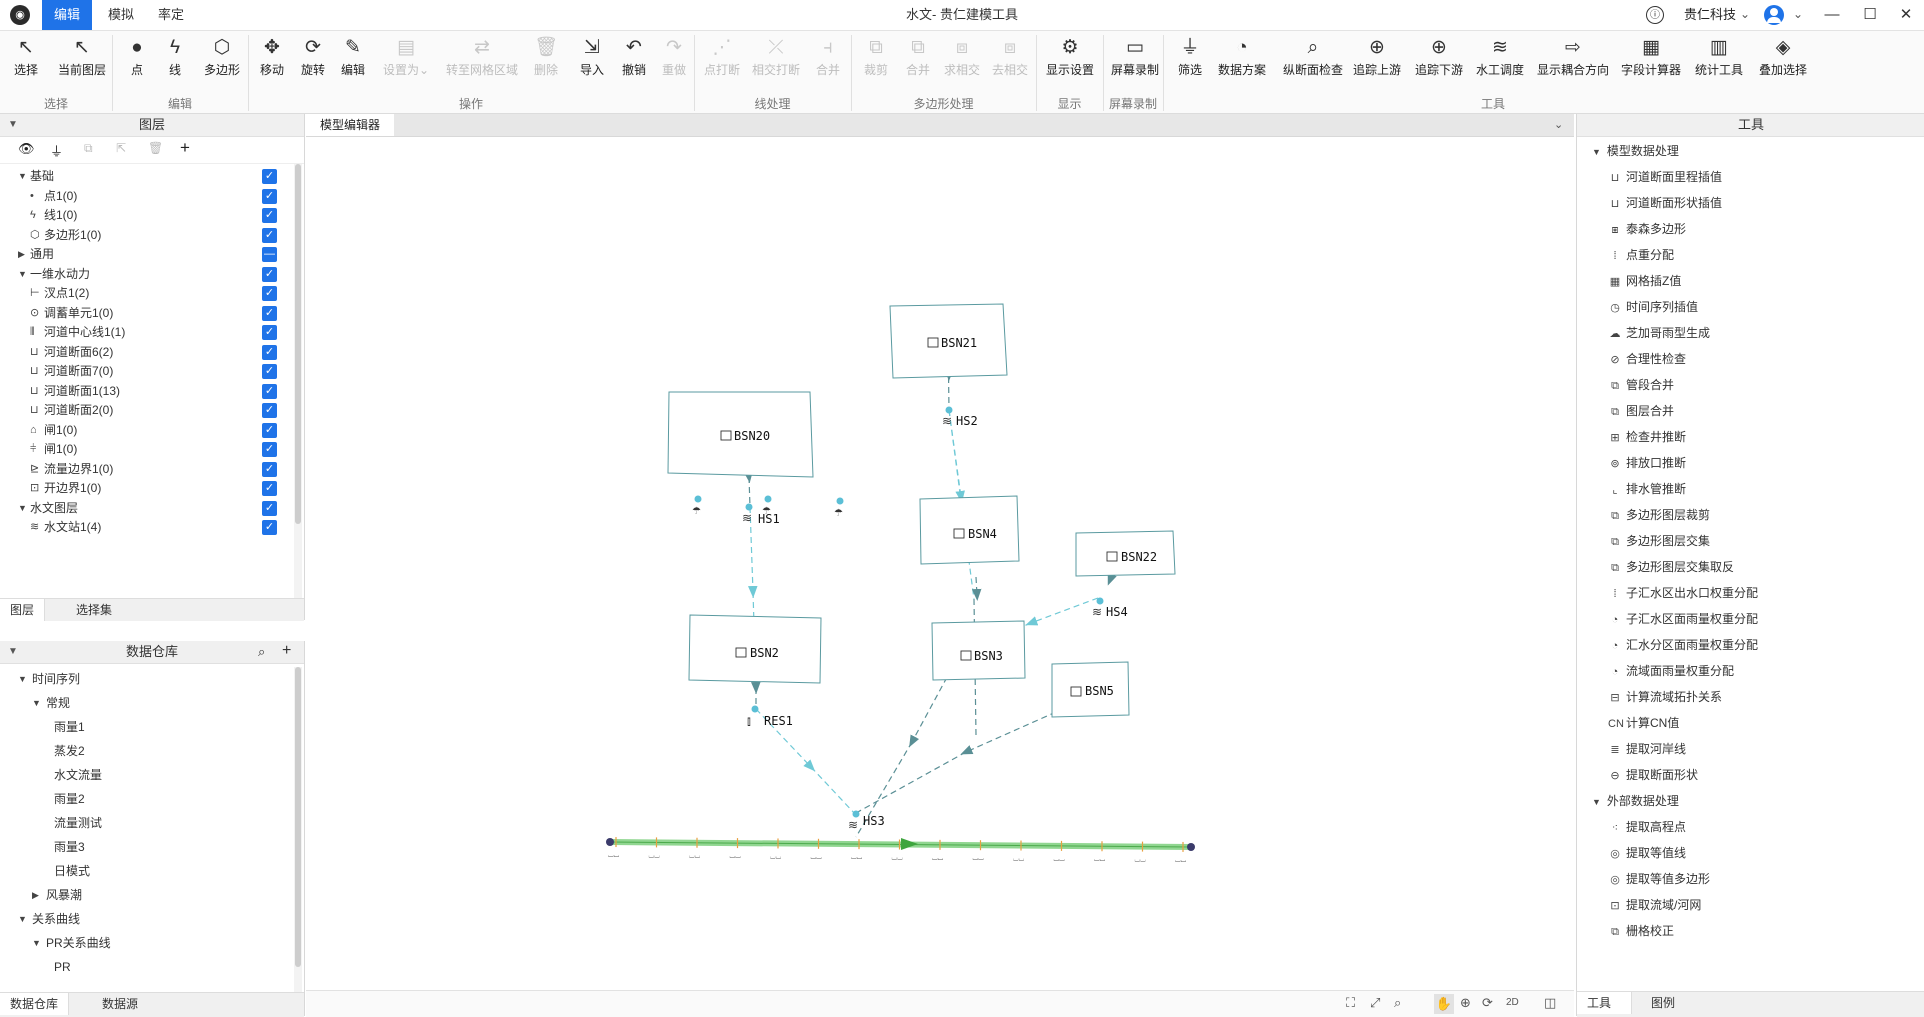 This screenshot has width=1924, height=1017. What do you see at coordinates (969, 530) in the screenshot?
I see `basin-bsn4: BSN4` at bounding box center [969, 530].